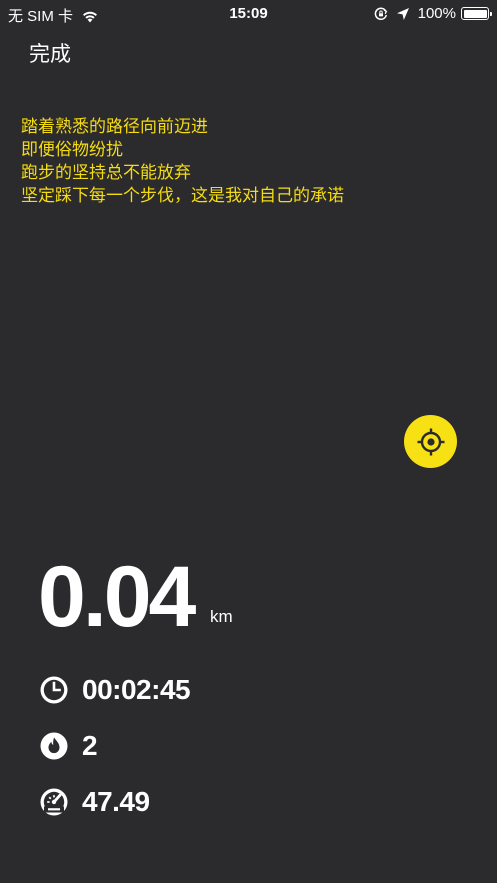 The image size is (497, 883). I want to click on speedometer-icon, so click(54, 802).